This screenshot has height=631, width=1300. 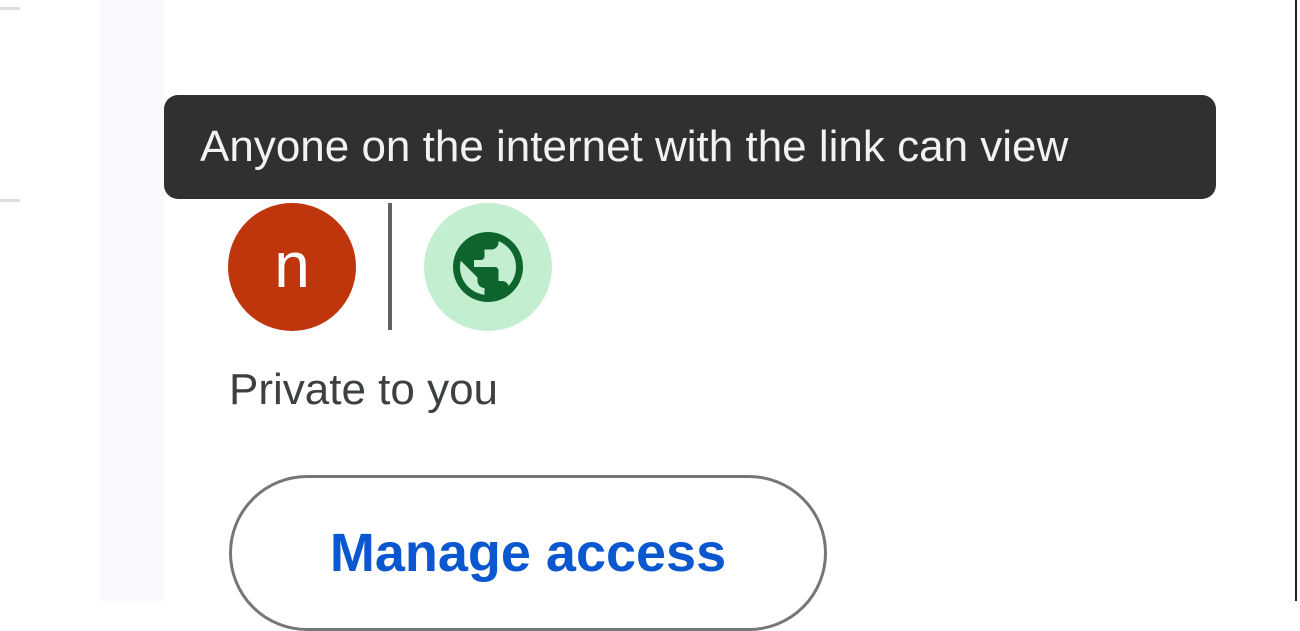 What do you see at coordinates (390, 266) in the screenshot?
I see `avatar-divider` at bounding box center [390, 266].